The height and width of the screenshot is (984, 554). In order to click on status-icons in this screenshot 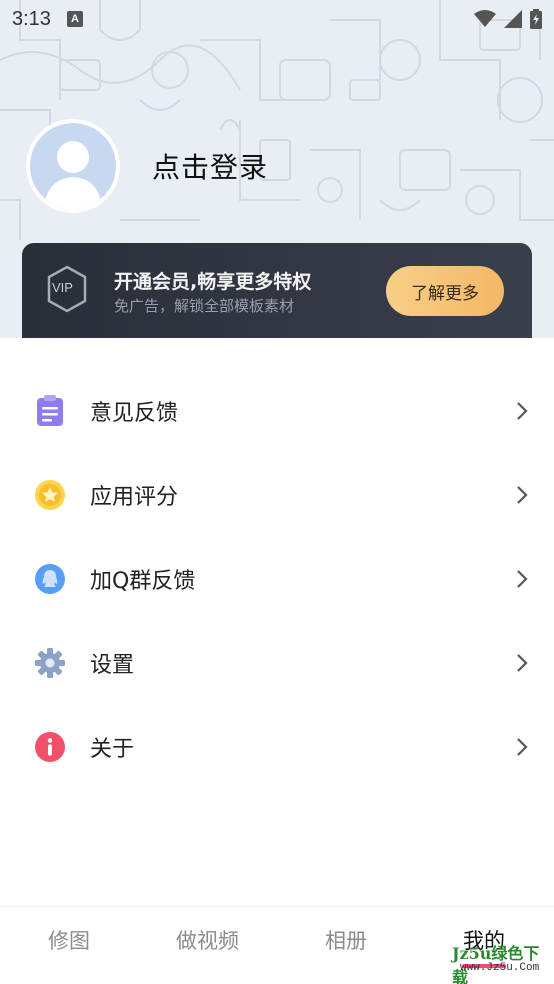, I will do `click(508, 19)`.